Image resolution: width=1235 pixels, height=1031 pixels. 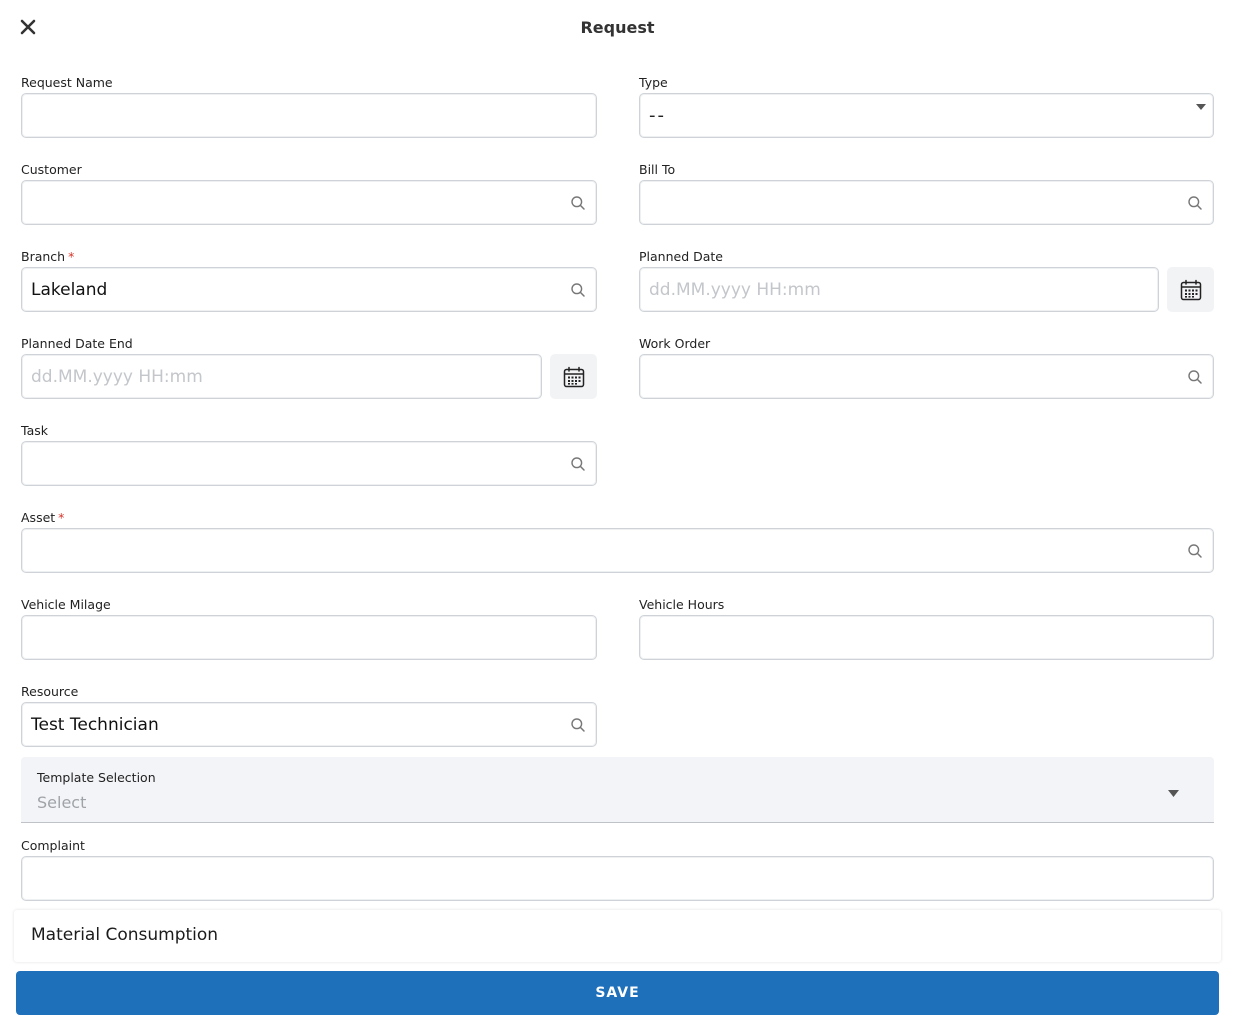 I want to click on type-value: --, so click(x=657, y=115).